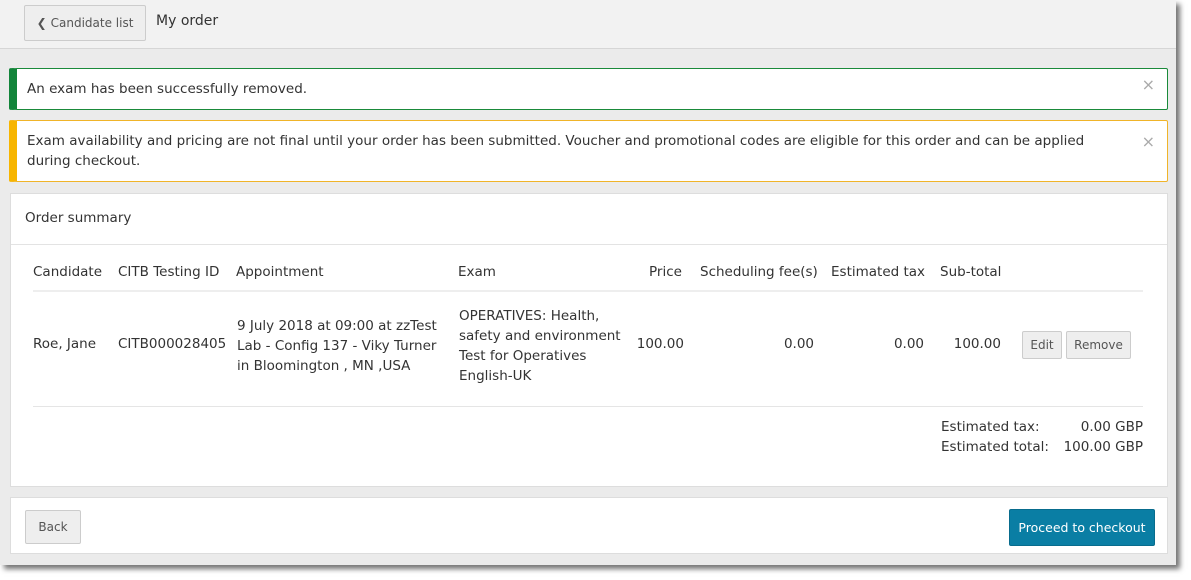 The height and width of the screenshot is (580, 1191). Describe the element at coordinates (1098, 345) in the screenshot. I see `remove-button: Remove` at that location.